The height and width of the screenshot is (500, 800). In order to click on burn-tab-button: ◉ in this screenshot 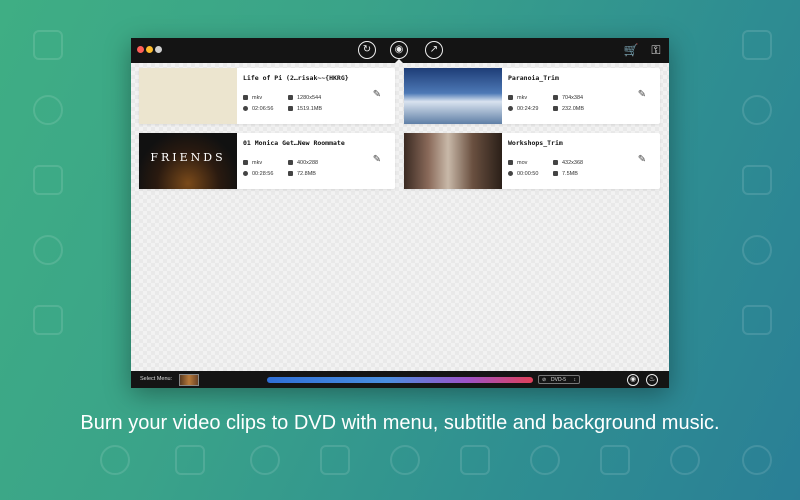, I will do `click(399, 50)`.